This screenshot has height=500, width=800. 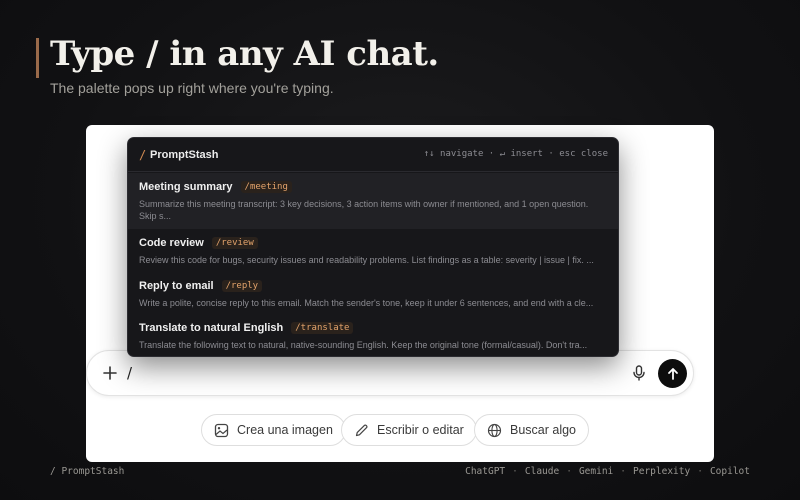 I want to click on prompt-name: Meeting summary, so click(x=186, y=187).